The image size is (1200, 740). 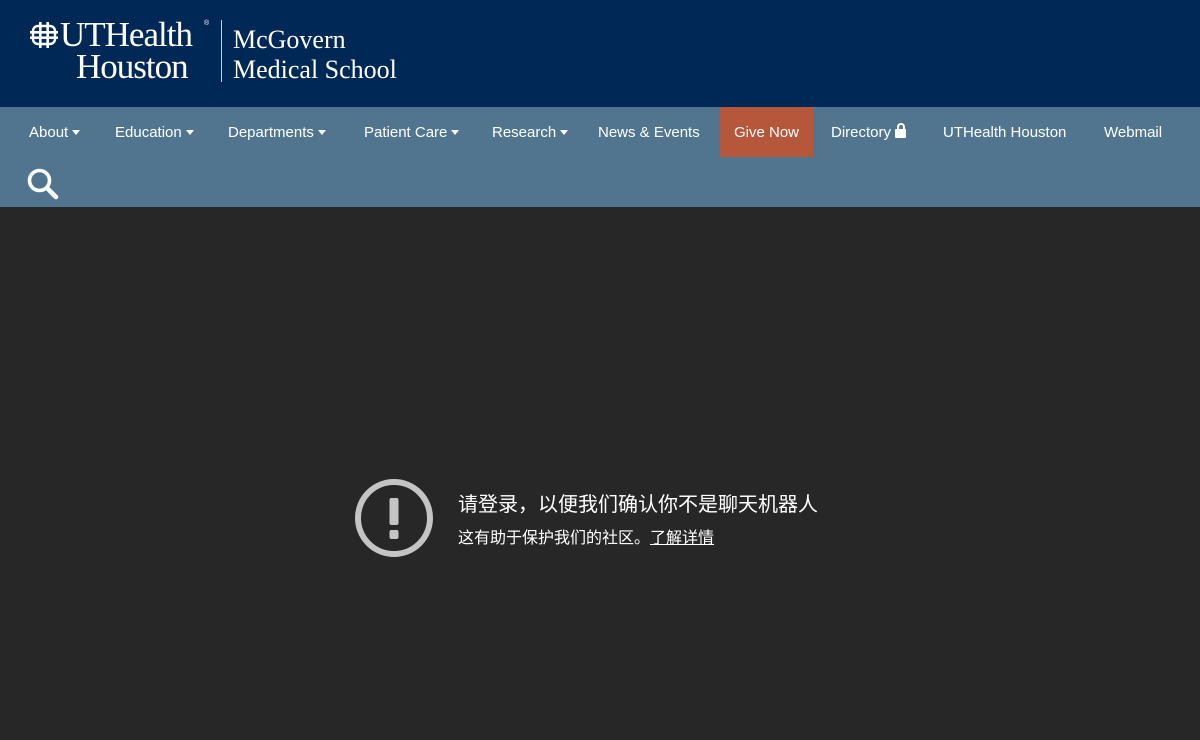 What do you see at coordinates (44, 35) in the screenshot?
I see `uthealth-logo-mark-icon` at bounding box center [44, 35].